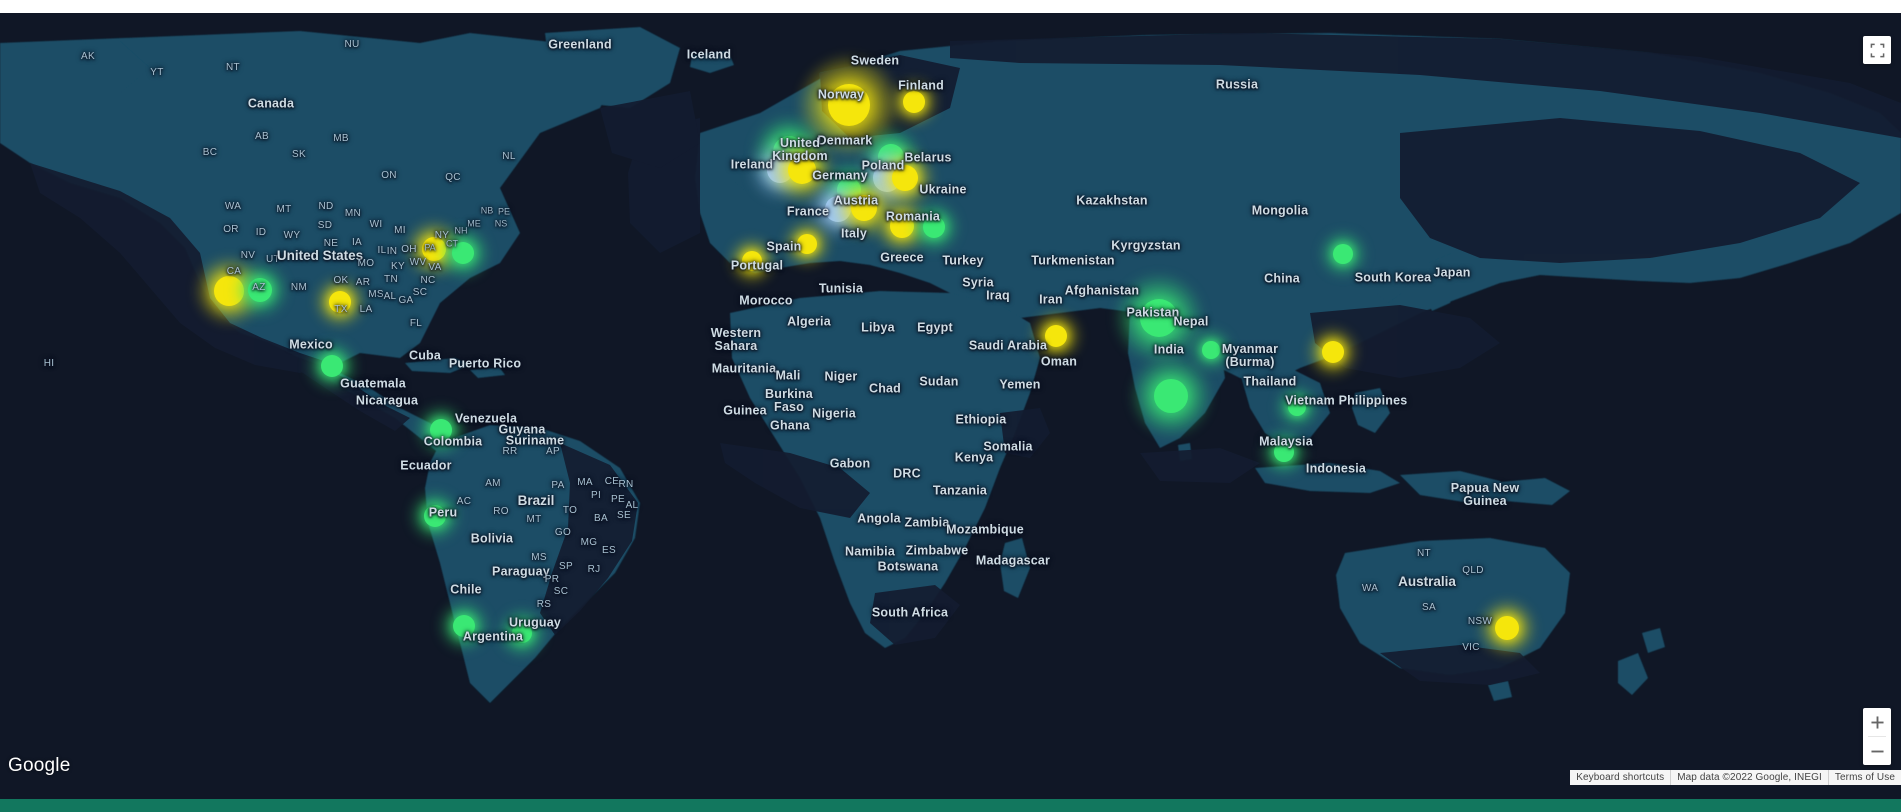 This screenshot has width=1901, height=812. I want to click on top-white-strip, so click(950, 6).